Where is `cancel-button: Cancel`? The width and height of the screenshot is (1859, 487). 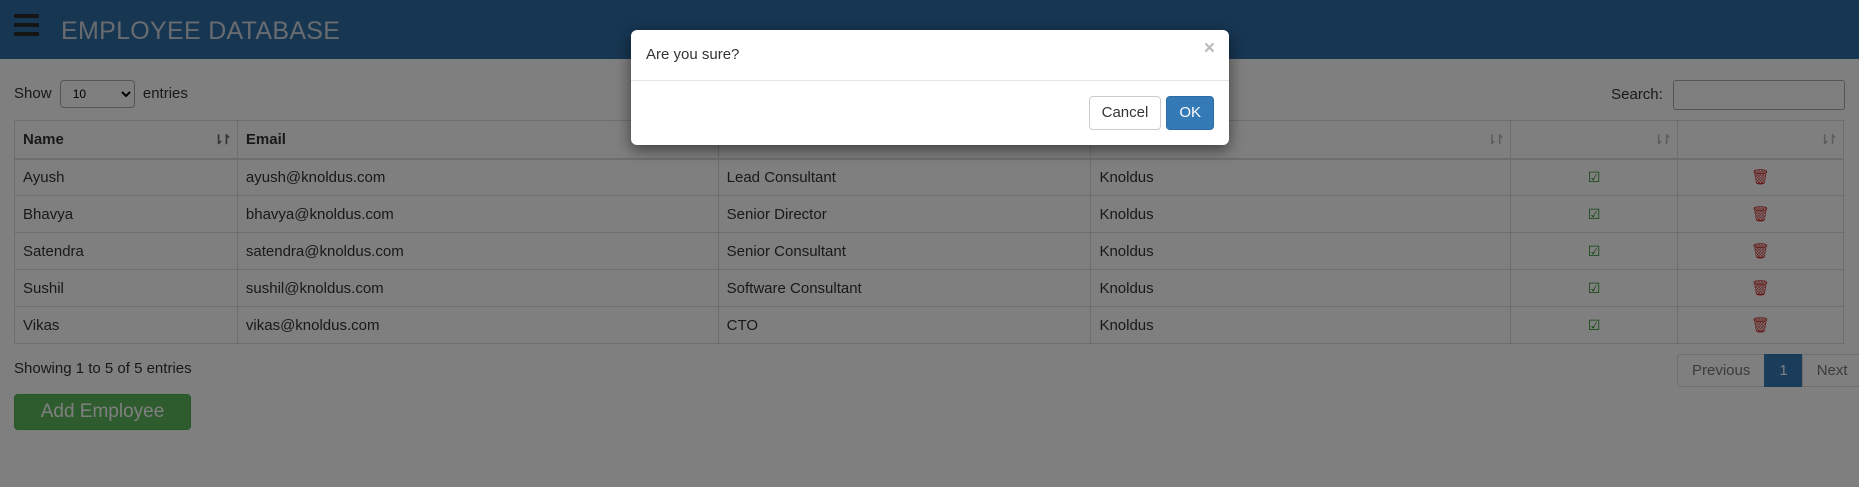 cancel-button: Cancel is located at coordinates (1125, 113).